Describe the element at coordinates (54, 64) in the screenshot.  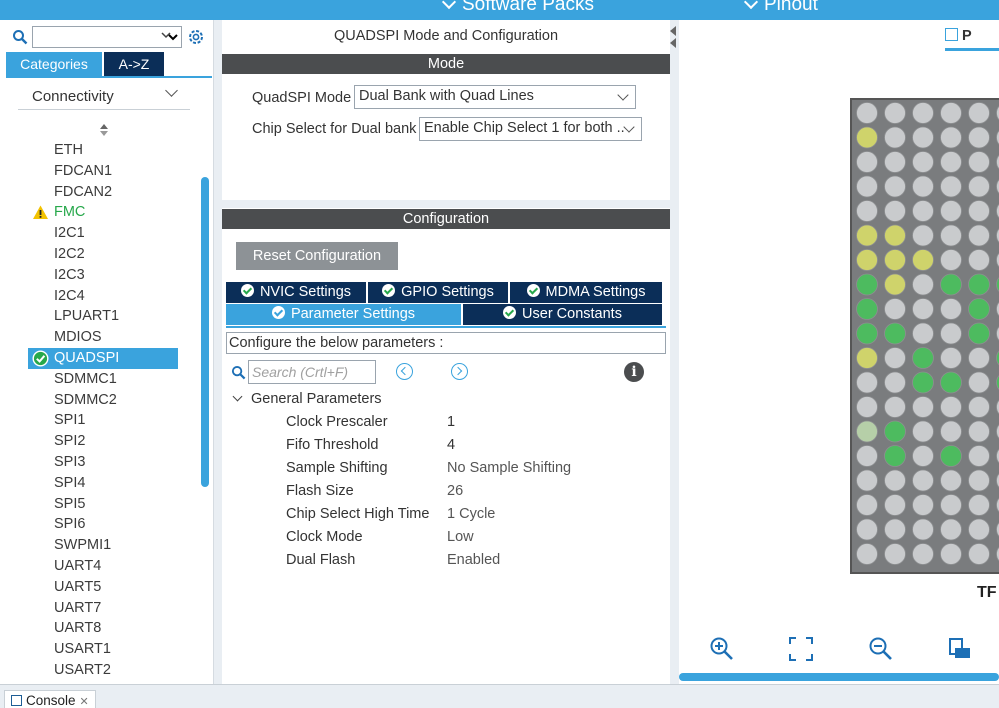
I see `tab-categories: Categories` at that location.